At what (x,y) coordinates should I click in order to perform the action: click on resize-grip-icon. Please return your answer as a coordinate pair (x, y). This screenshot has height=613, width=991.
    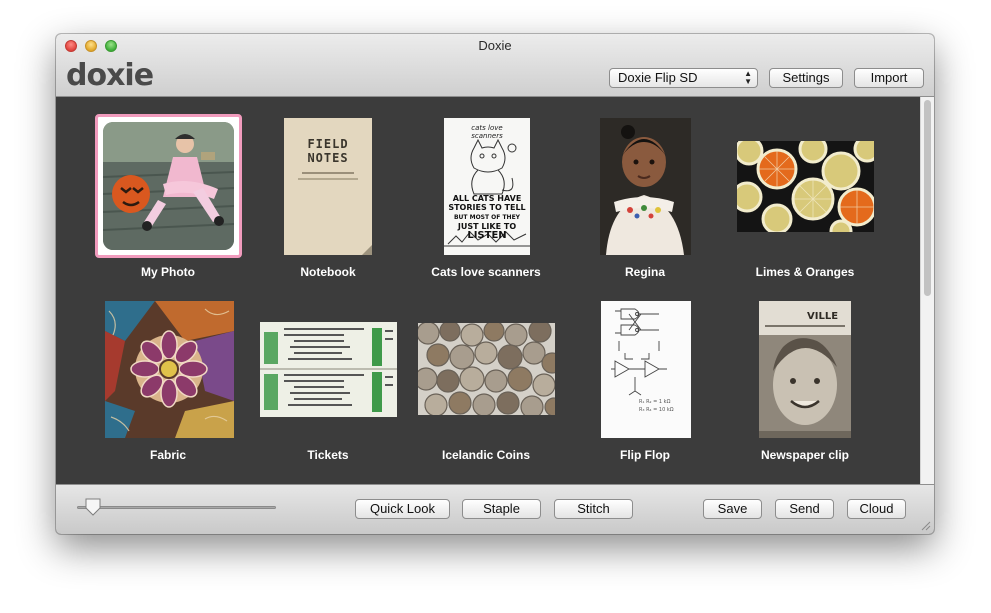
    Looking at the image, I should click on (925, 525).